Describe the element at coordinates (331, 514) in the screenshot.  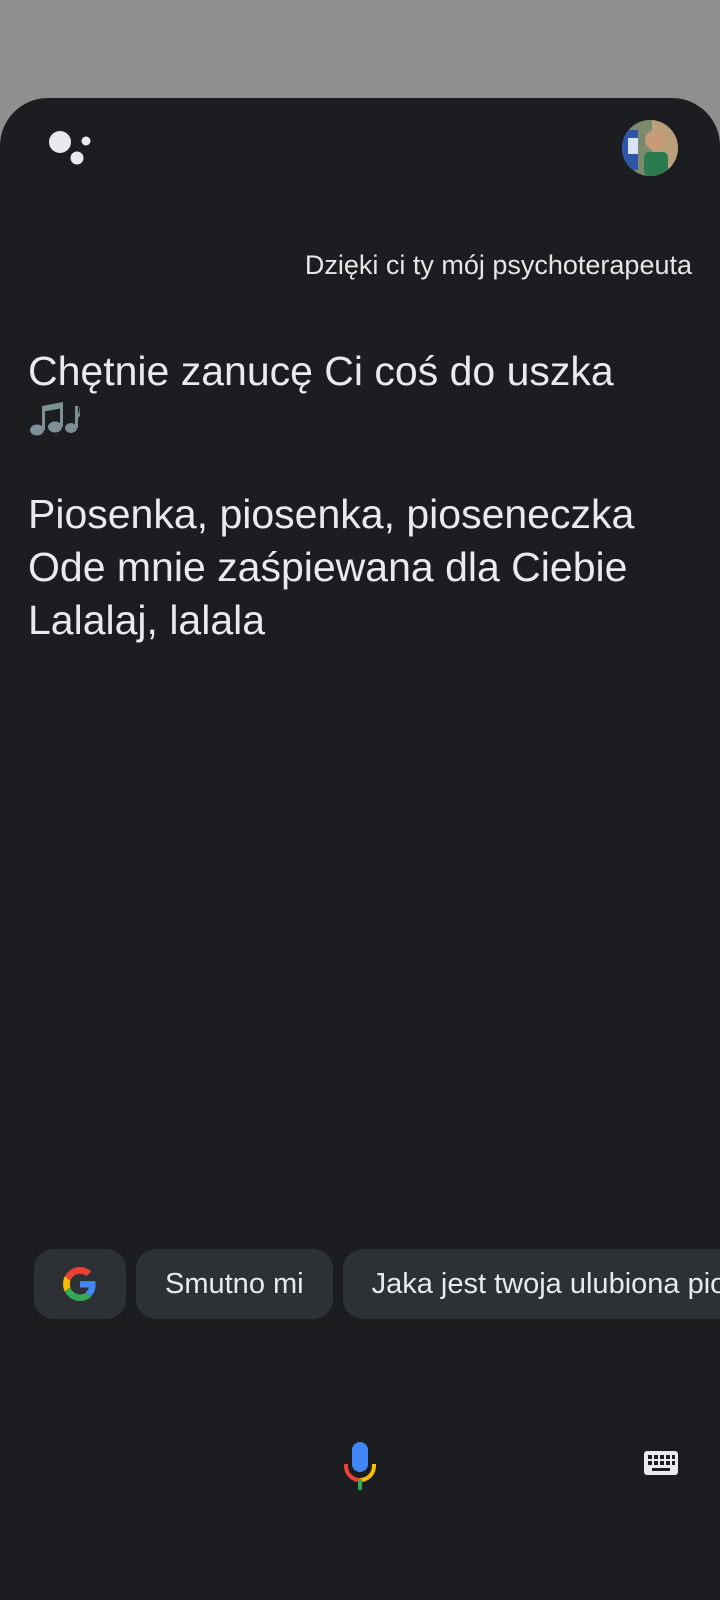
I see `reply-line: Piosenka, piosenka, pioseneczka` at that location.